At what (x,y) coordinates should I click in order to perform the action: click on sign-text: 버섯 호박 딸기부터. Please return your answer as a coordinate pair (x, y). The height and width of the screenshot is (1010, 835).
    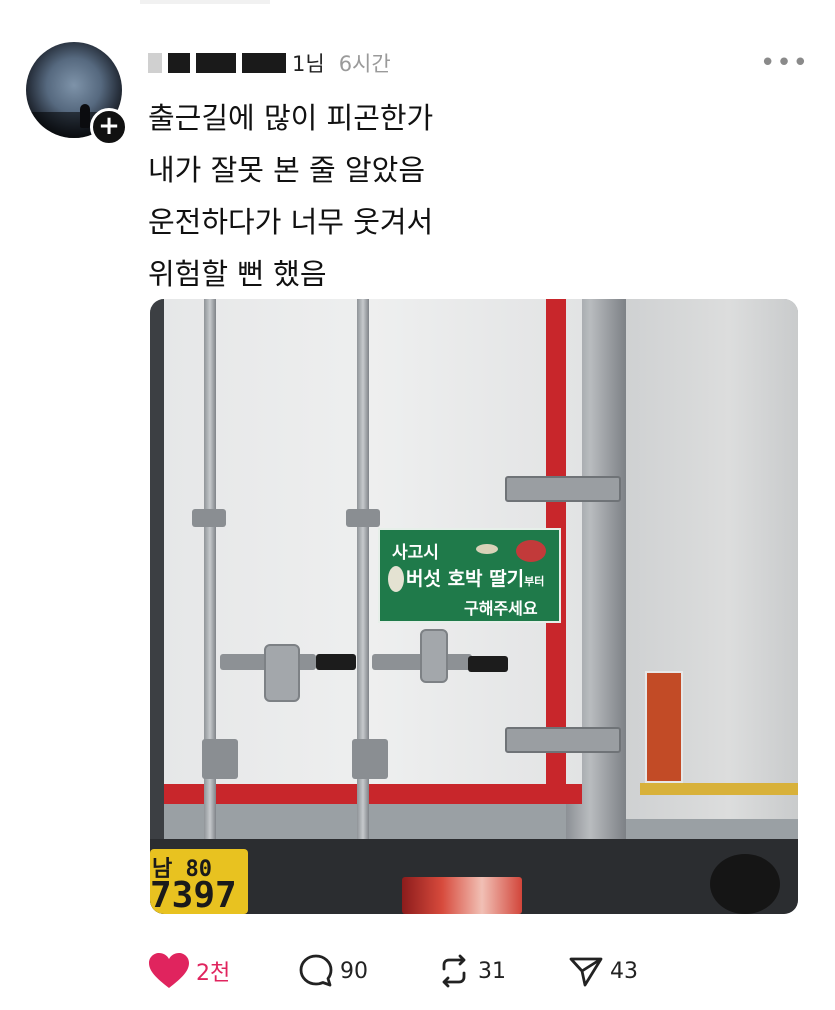
    Looking at the image, I should click on (475, 577).